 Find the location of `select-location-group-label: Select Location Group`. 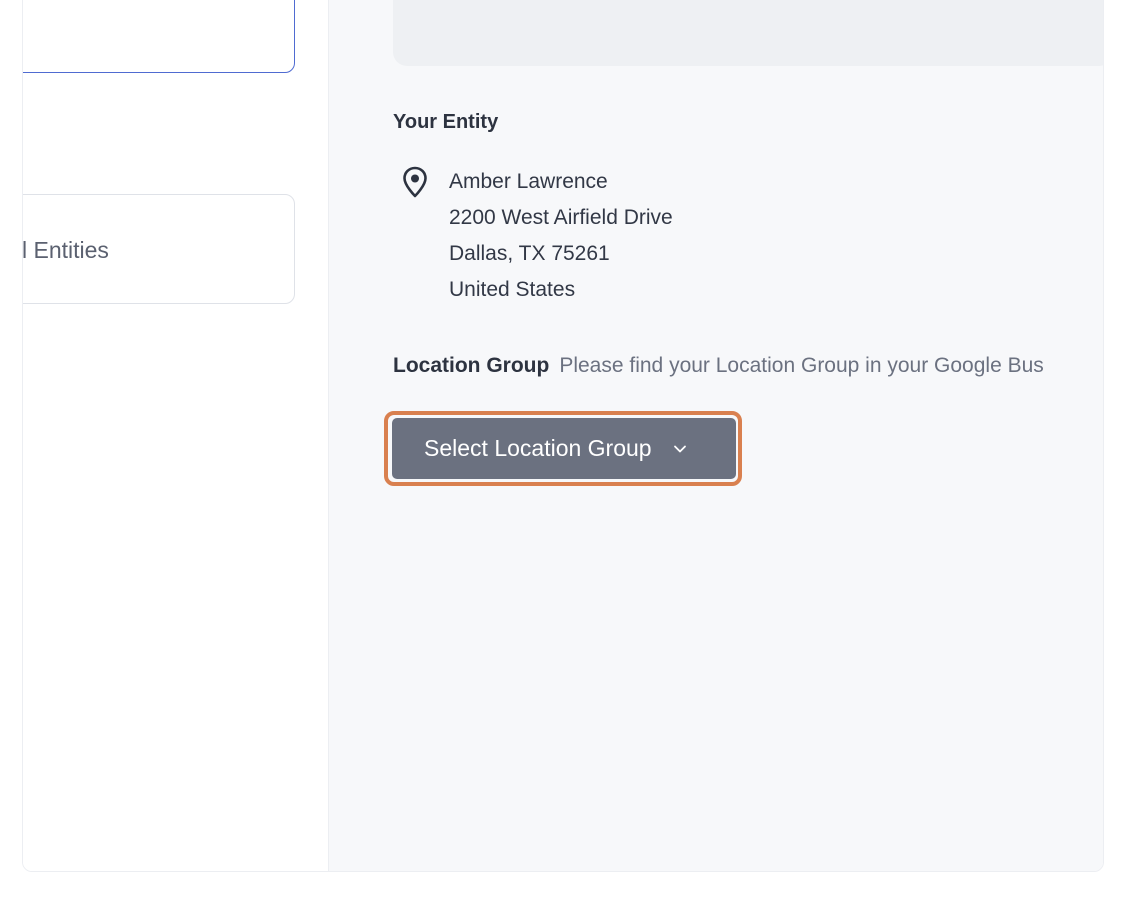

select-location-group-label: Select Location Group is located at coordinates (538, 448).